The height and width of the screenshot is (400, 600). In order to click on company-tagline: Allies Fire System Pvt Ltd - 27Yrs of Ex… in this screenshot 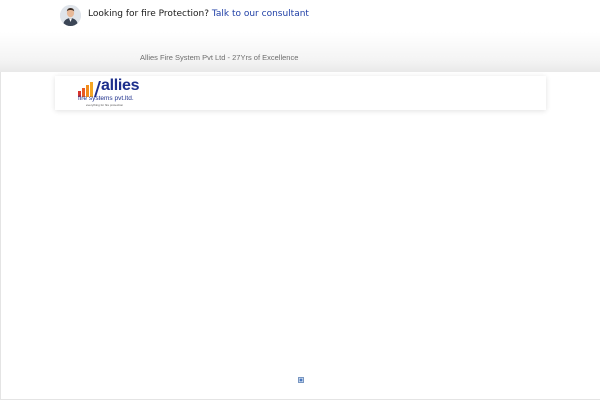, I will do `click(219, 57)`.